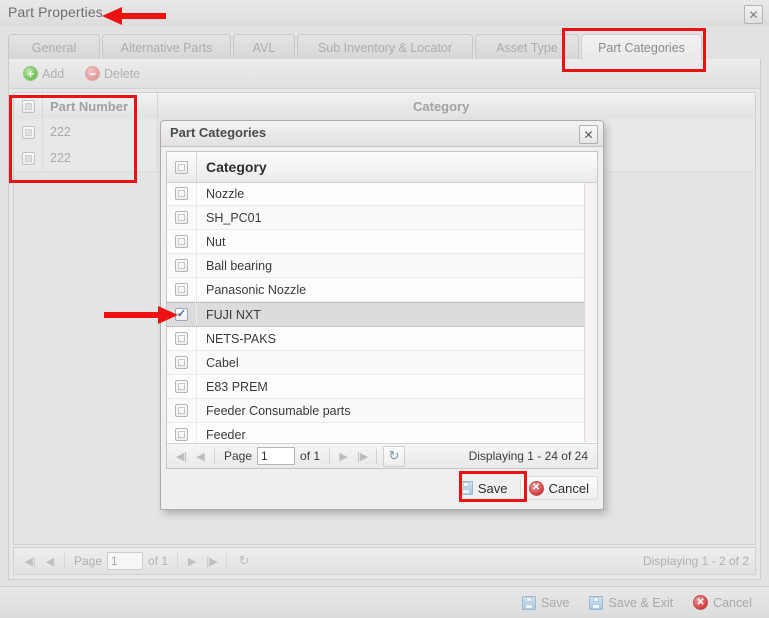 This screenshot has width=769, height=618. I want to click on list-item: Ball bearing, so click(376, 266).